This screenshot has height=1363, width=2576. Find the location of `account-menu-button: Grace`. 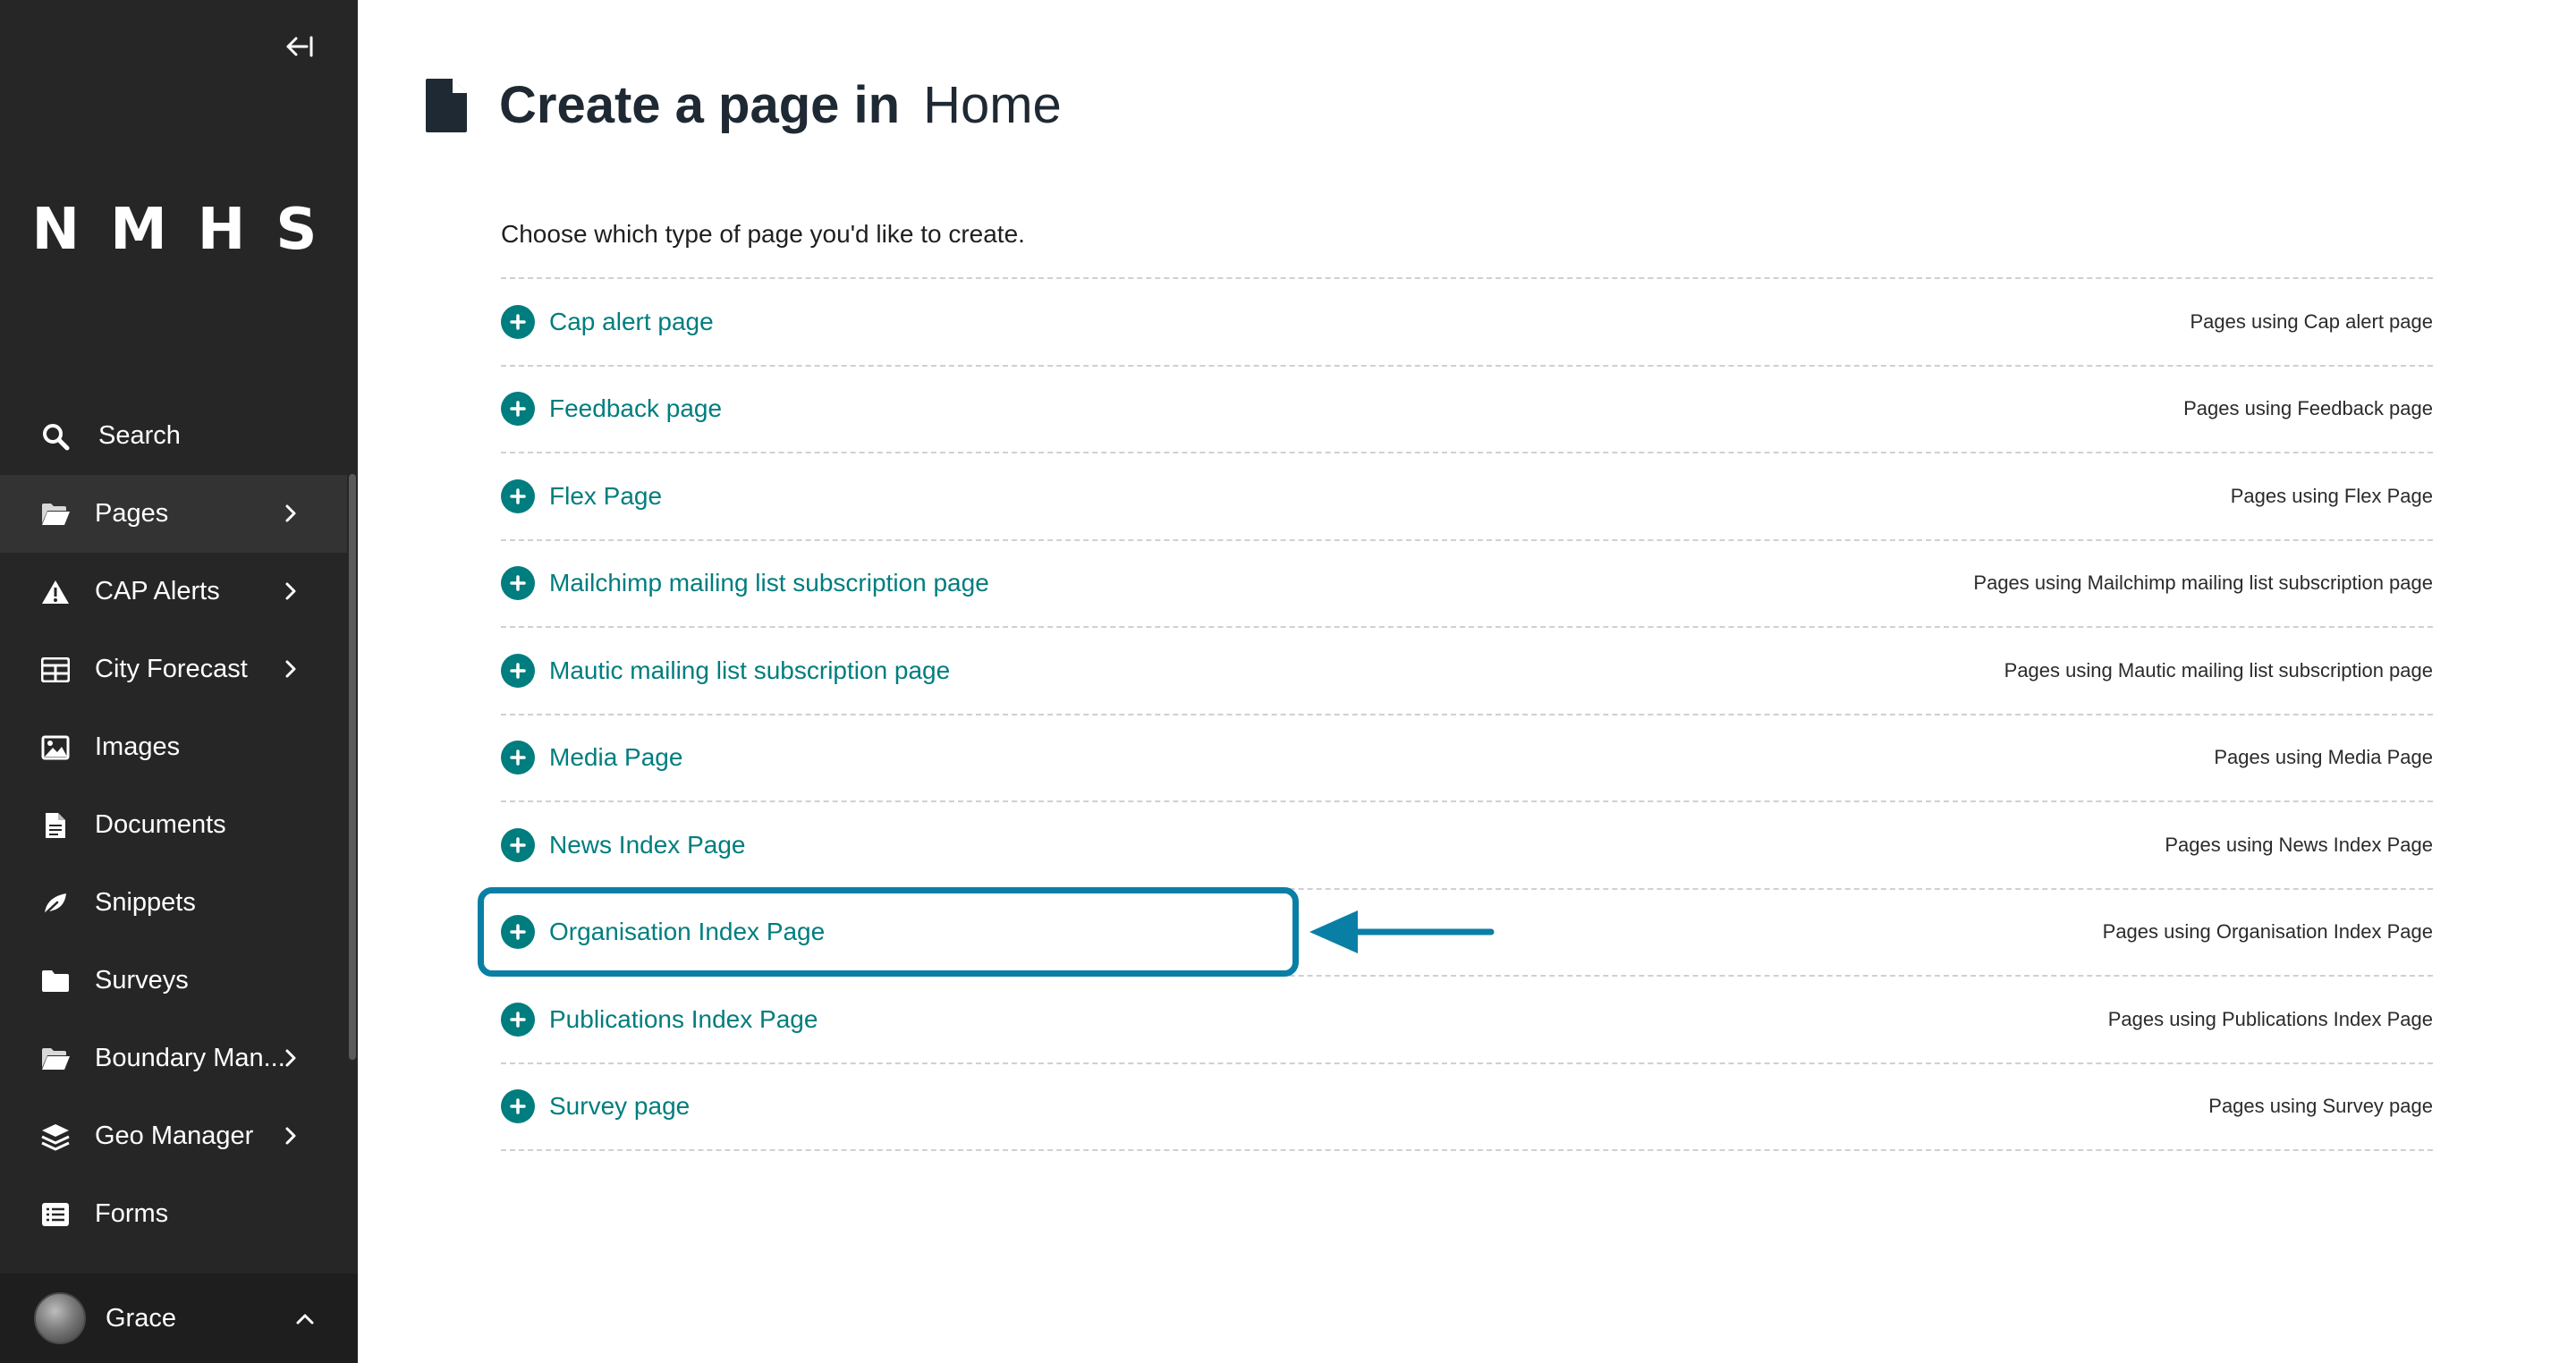

account-menu-button: Grace is located at coordinates (179, 1318).